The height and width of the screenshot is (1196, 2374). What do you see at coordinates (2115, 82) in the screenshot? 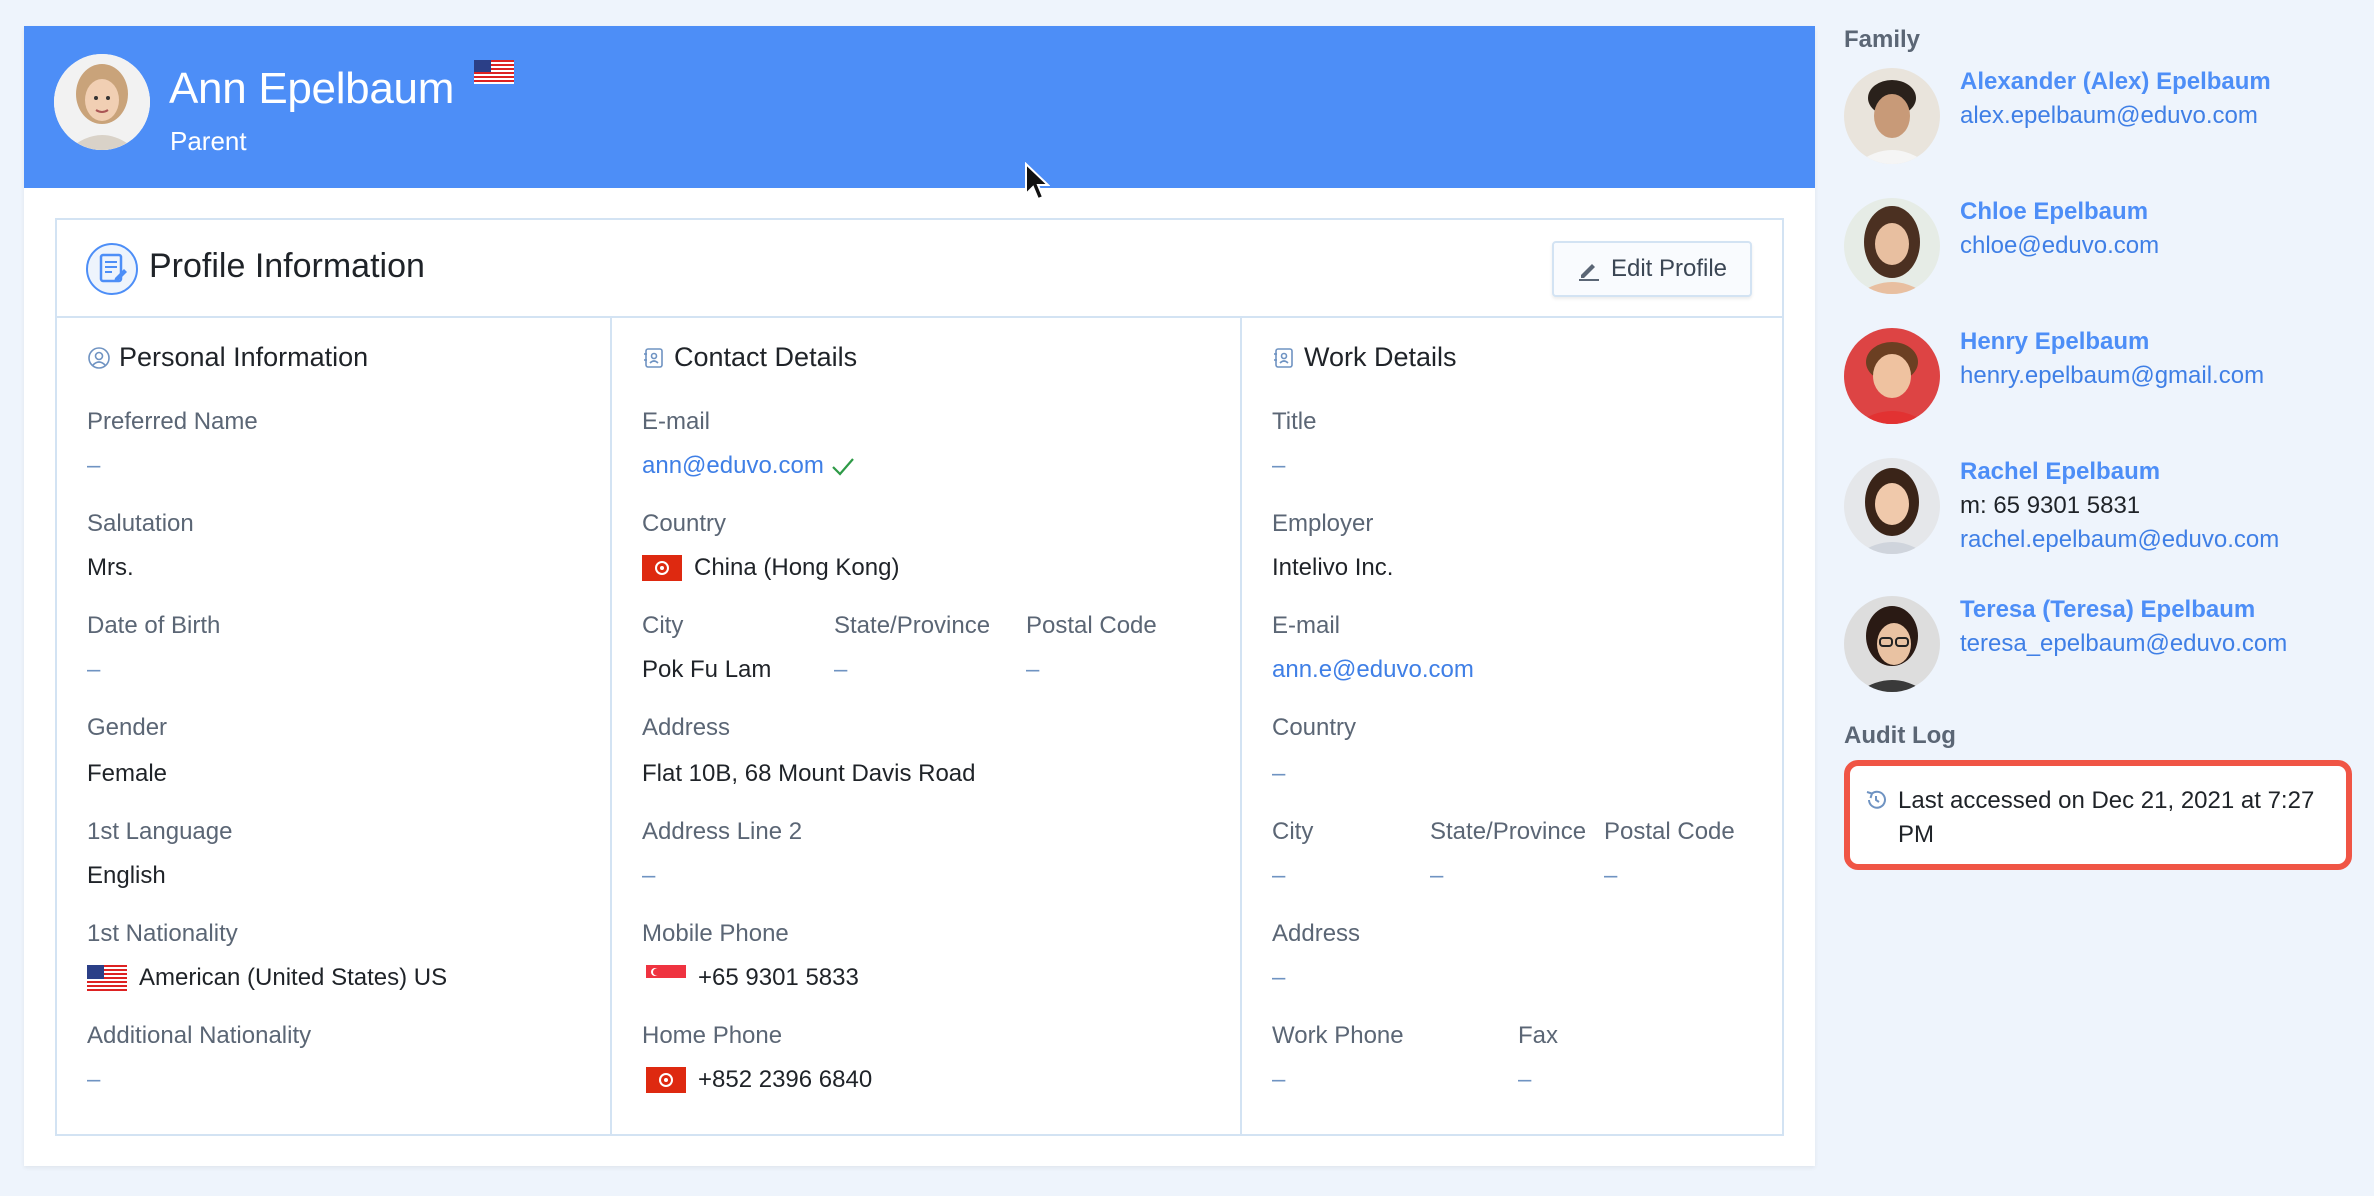
I see `family-member-name: Alexander (Alex) Epelbaum` at bounding box center [2115, 82].